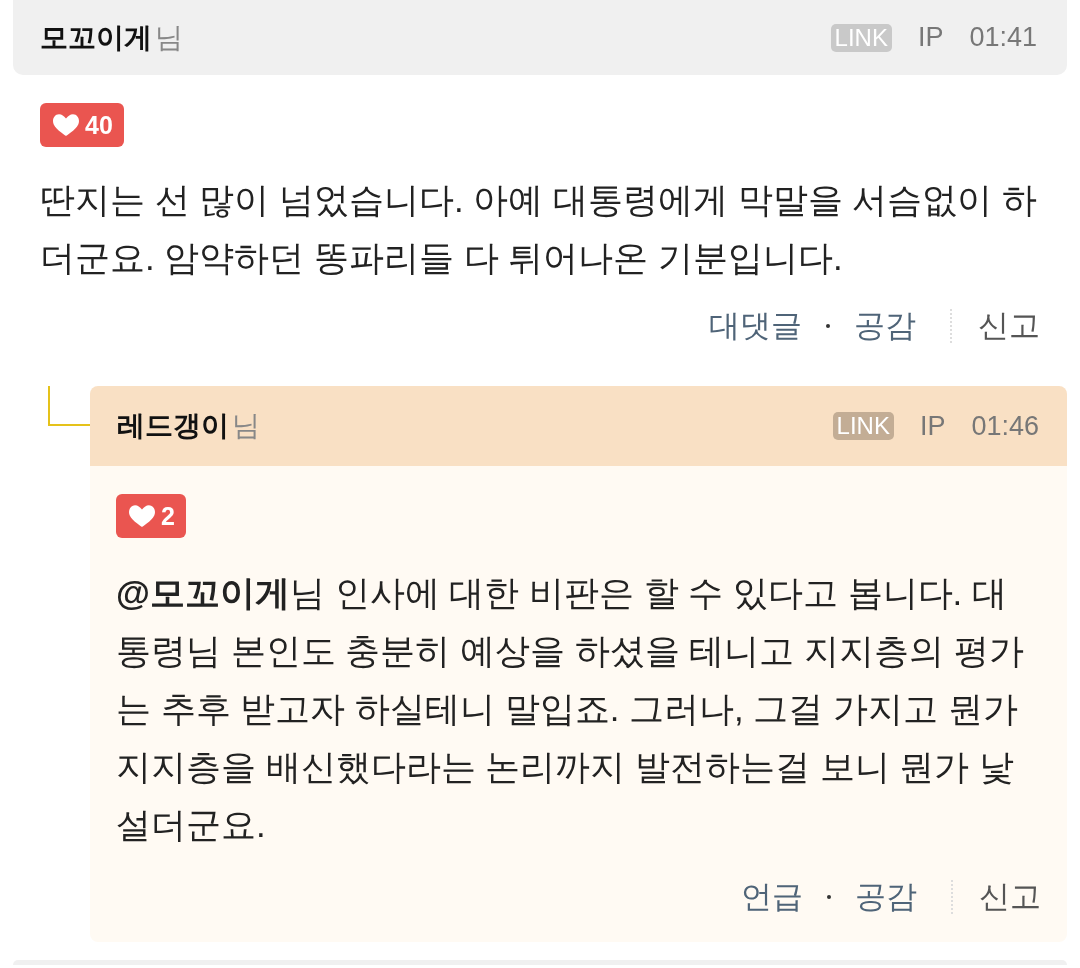 The height and width of the screenshot is (968, 1080). Describe the element at coordinates (173, 426) in the screenshot. I see `author-name: 레드갱이` at that location.